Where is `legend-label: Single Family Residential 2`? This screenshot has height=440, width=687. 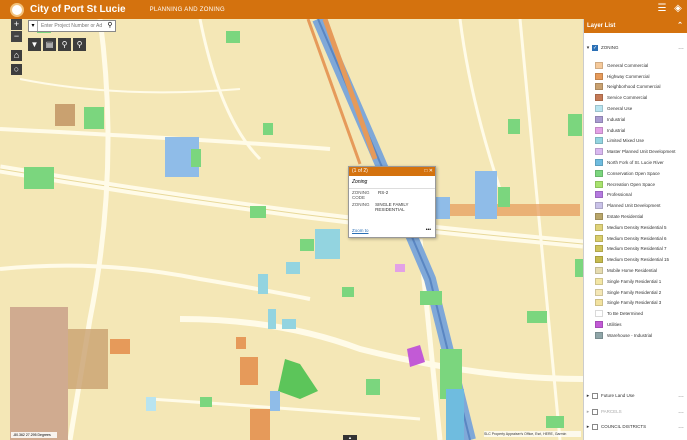 legend-label: Single Family Residential 2 is located at coordinates (634, 292).